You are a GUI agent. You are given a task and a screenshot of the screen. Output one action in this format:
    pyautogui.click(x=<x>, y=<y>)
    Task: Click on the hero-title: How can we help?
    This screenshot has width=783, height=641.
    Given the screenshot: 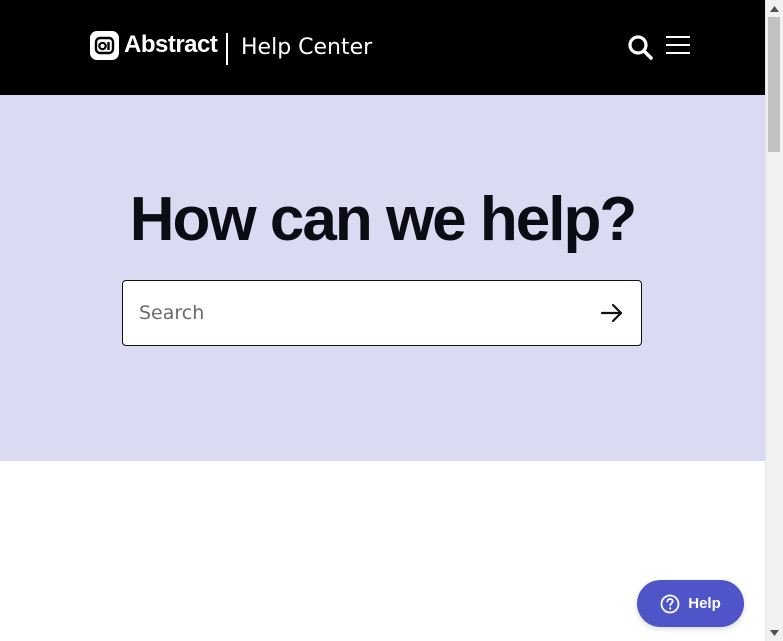 What is the action you would take?
    pyautogui.click(x=383, y=219)
    